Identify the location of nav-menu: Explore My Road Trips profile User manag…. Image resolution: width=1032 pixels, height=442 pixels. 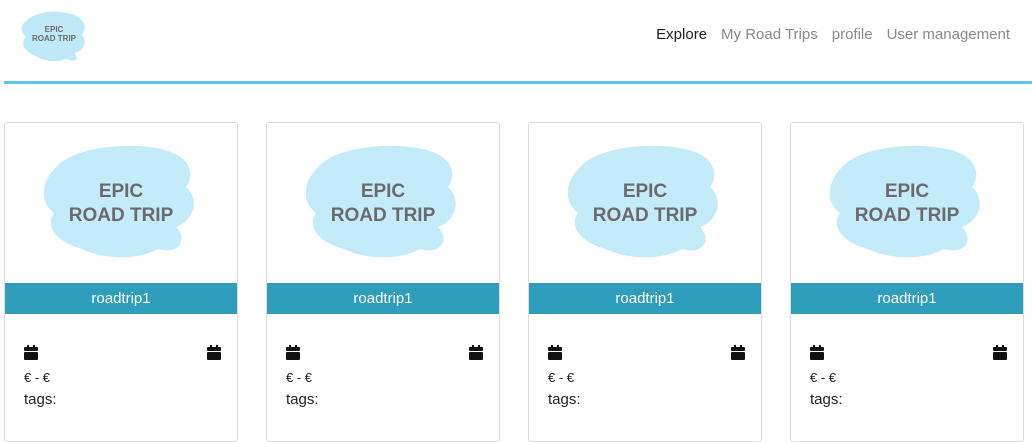
(833, 34).